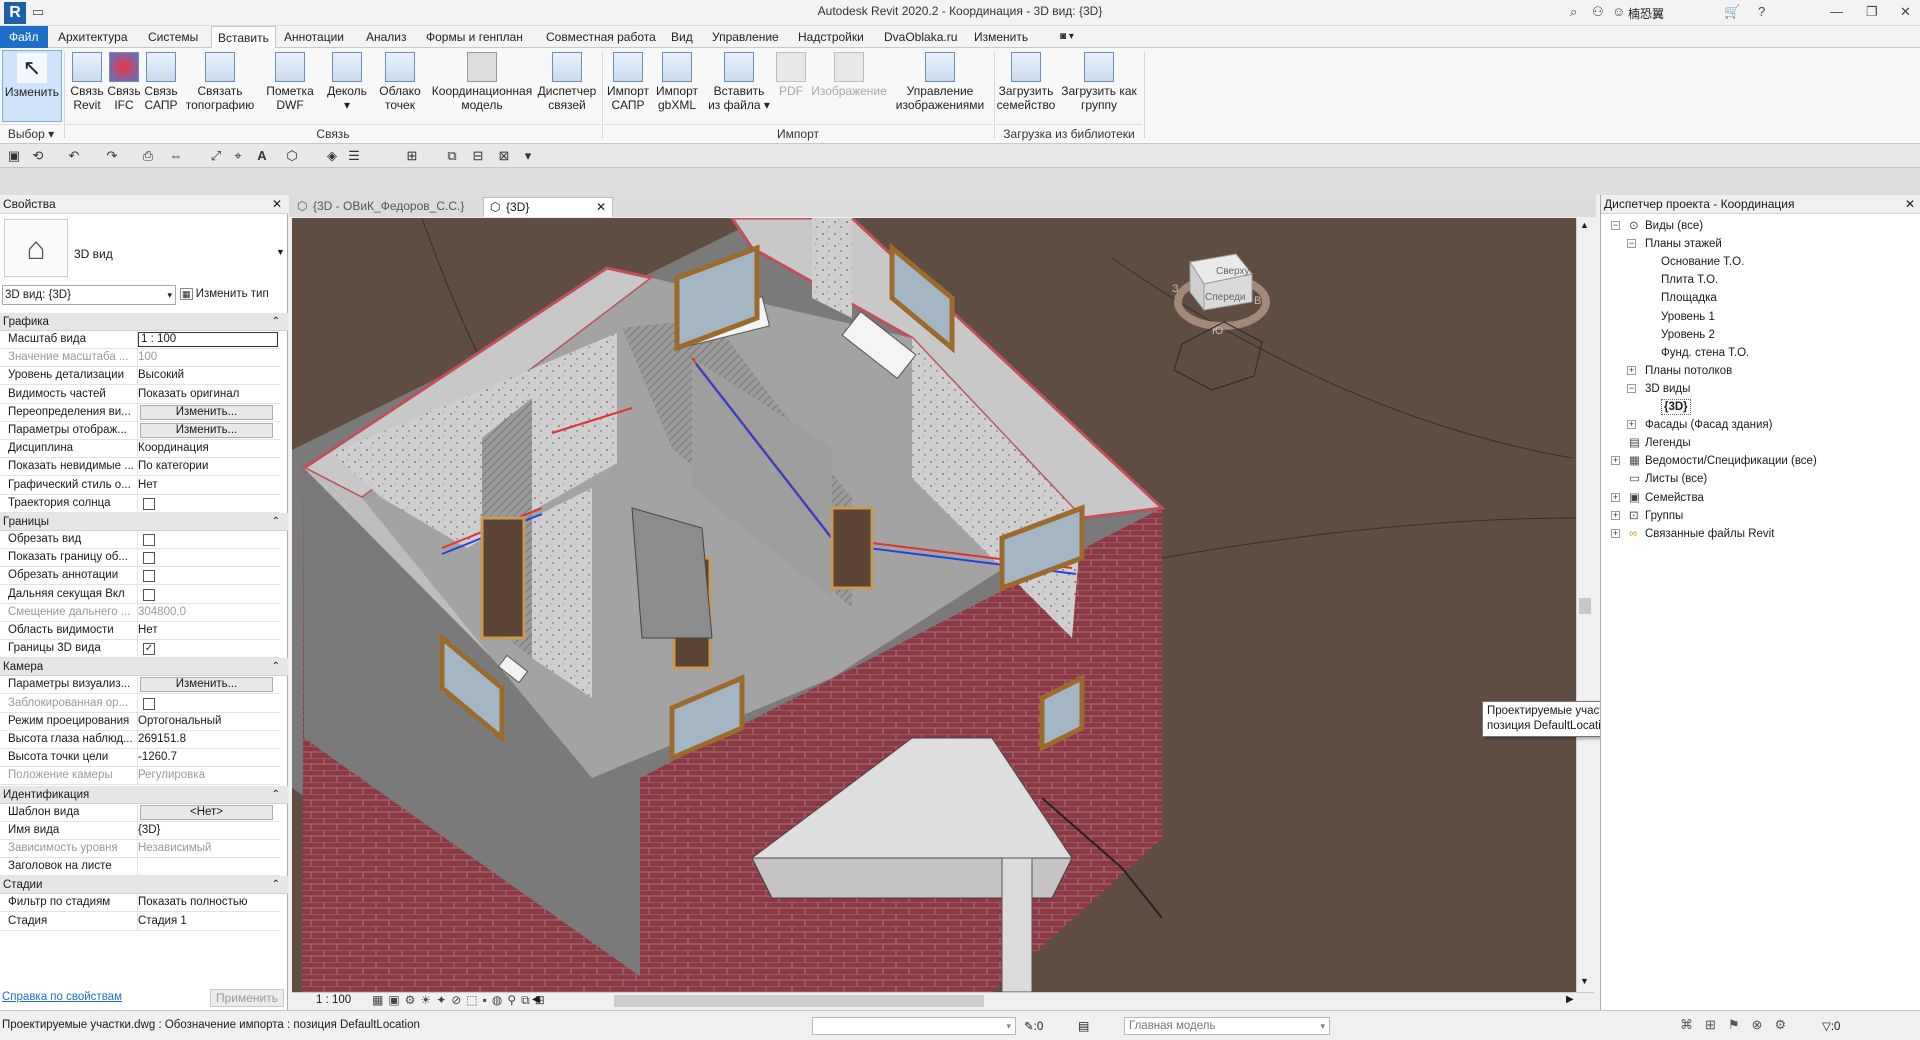  Describe the element at coordinates (232, 295) in the screenshot. I see `edit-type-button: ▦ Изменить тип` at that location.